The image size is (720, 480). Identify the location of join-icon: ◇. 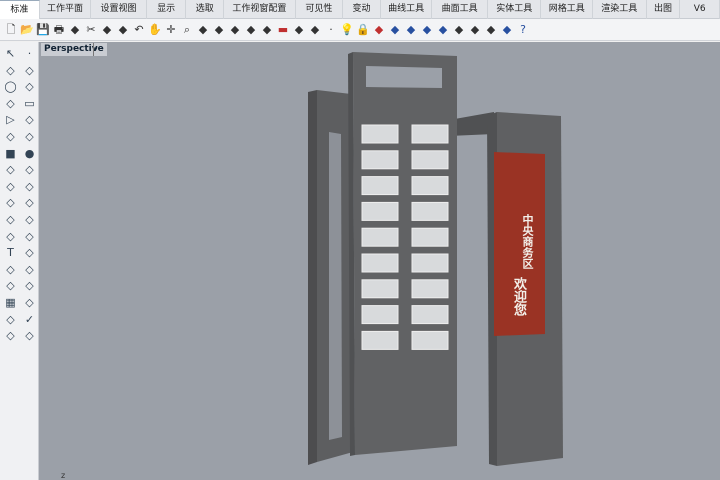
(10, 220).